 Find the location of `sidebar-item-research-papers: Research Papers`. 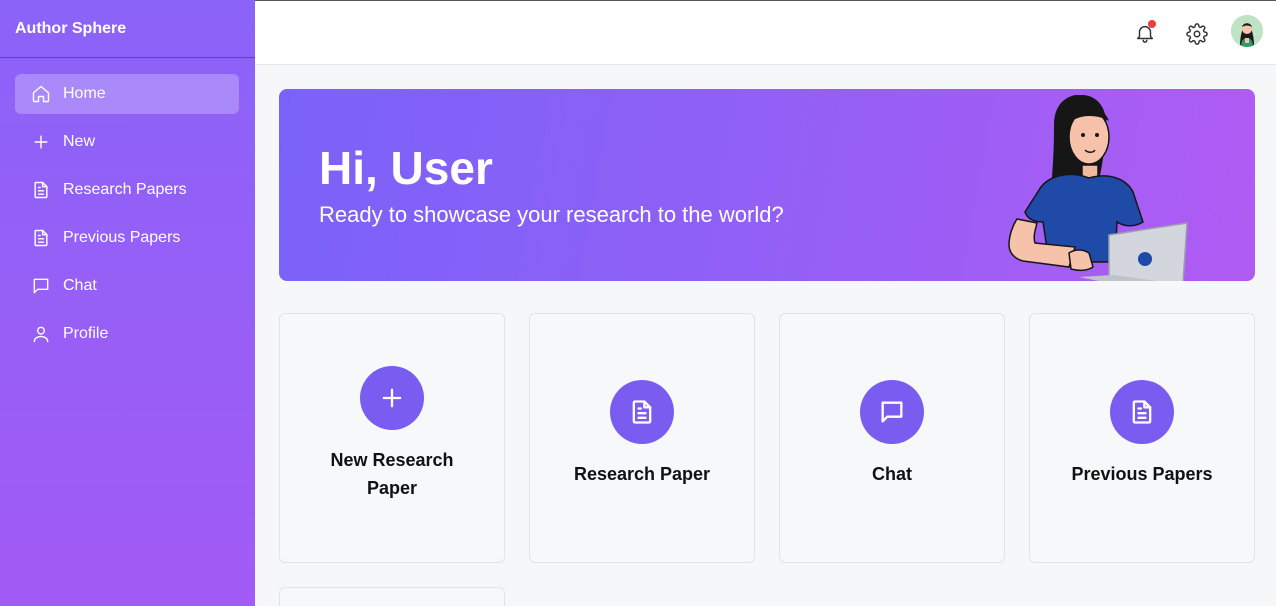

sidebar-item-research-papers: Research Papers is located at coordinates (127, 190).